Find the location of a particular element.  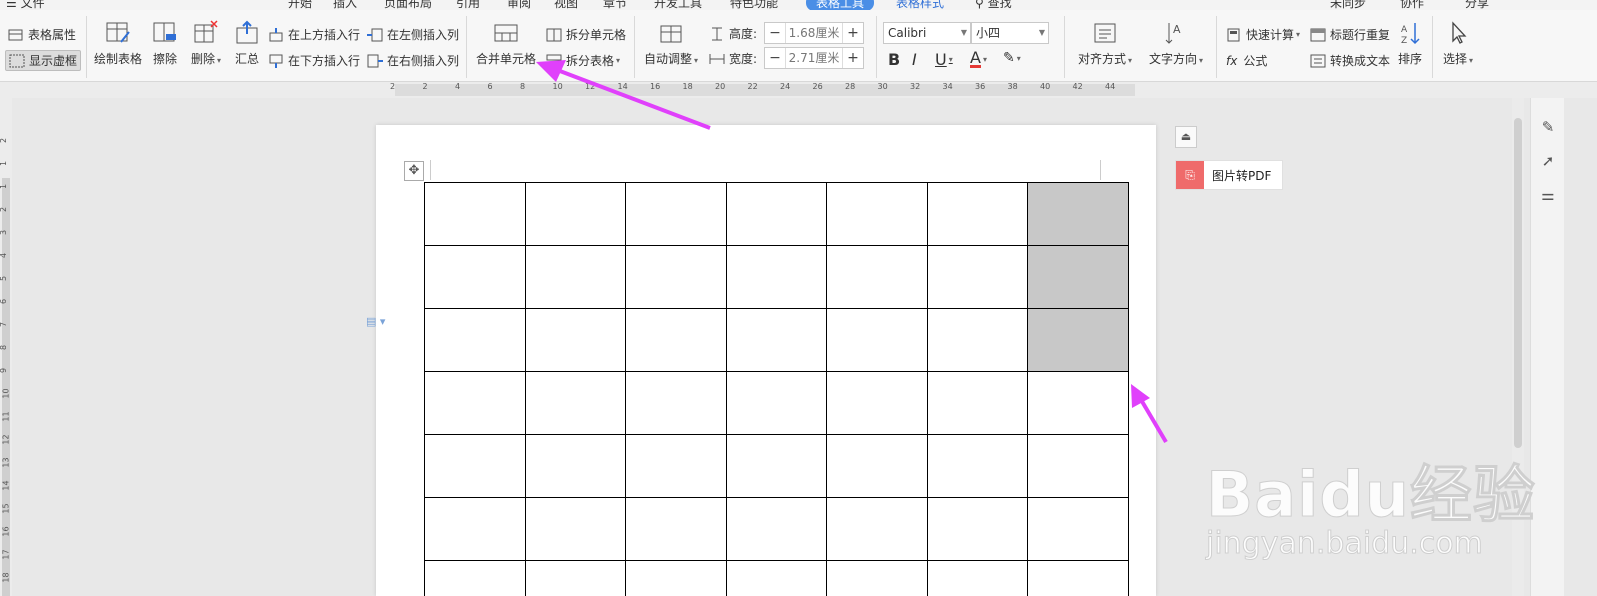

bold-button: B is located at coordinates (894, 59).